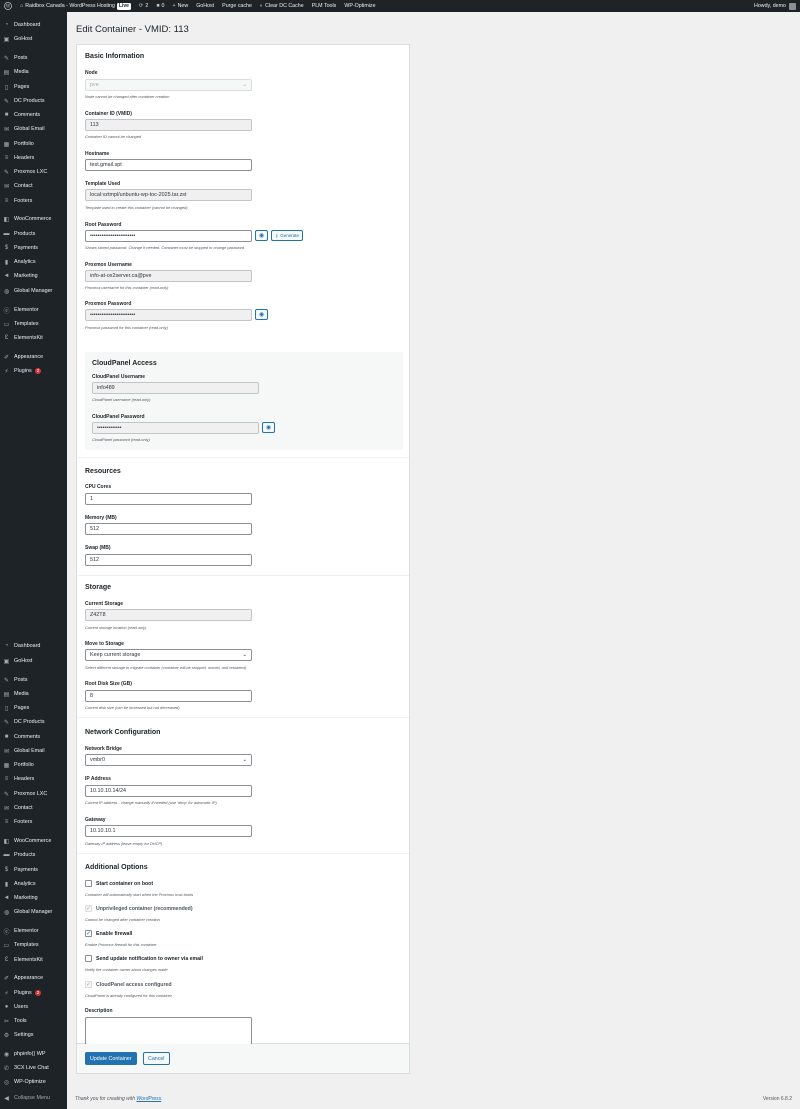  Describe the element at coordinates (168, 529) in the screenshot. I see `memory-input: 512` at that location.